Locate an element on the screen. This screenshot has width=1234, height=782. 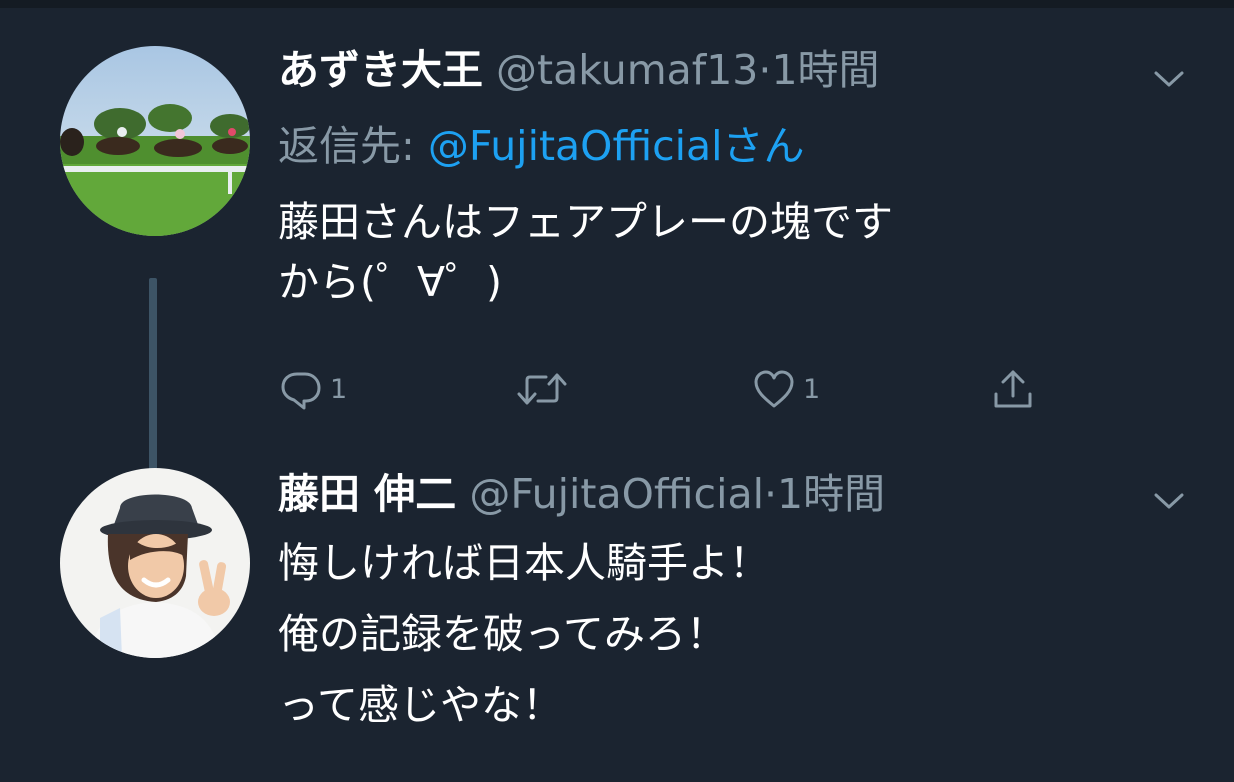
retweet-icon is located at coordinates (542, 389).